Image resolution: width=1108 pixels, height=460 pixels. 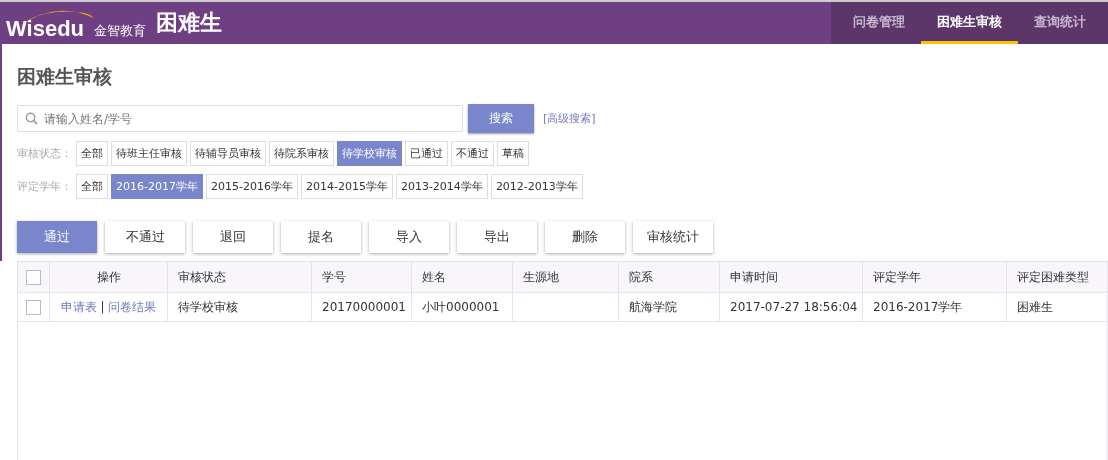 What do you see at coordinates (145, 237) in the screenshot?
I see `action-button: 不通过` at bounding box center [145, 237].